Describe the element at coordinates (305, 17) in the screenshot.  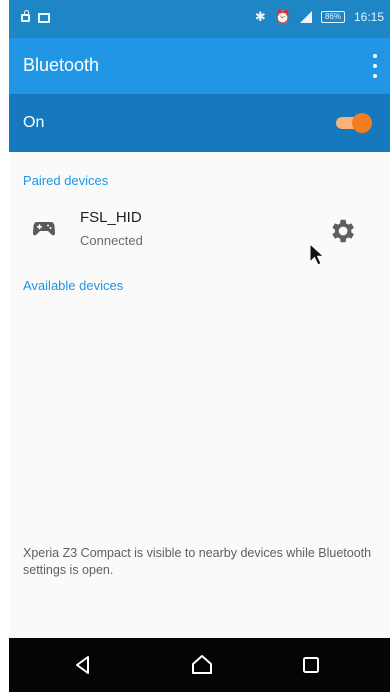
I see `signal-icon` at that location.